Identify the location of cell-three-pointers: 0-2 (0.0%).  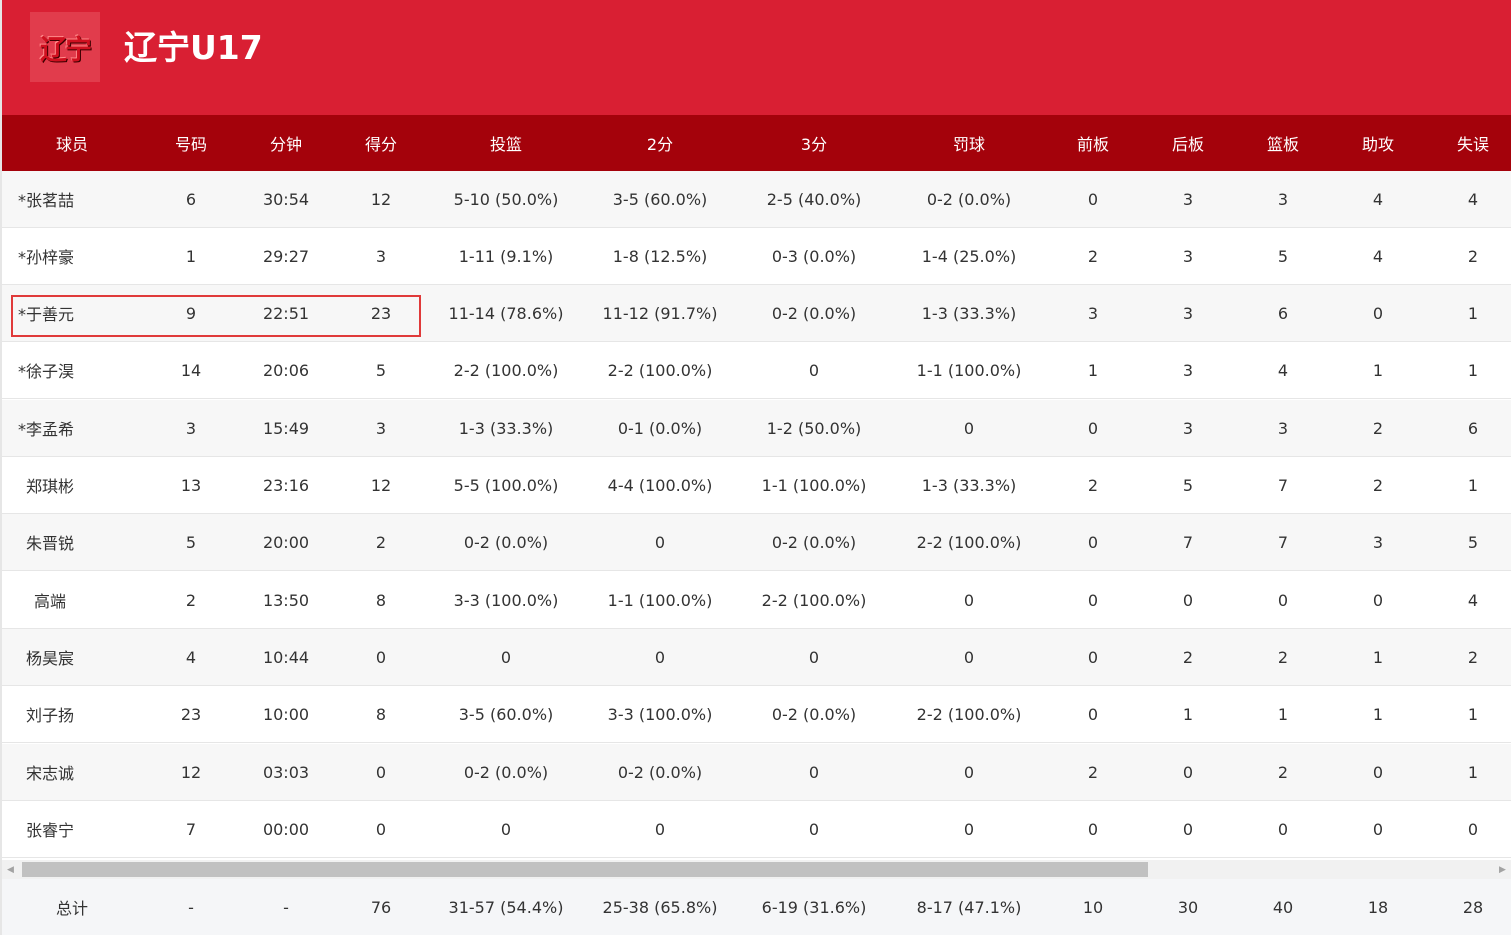
(814, 542).